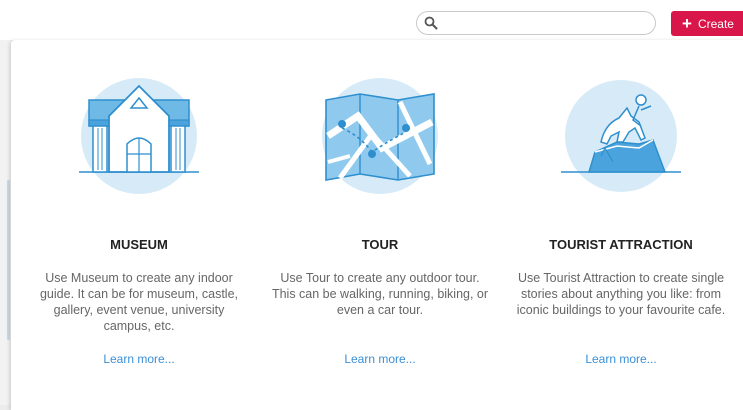 The width and height of the screenshot is (743, 410). Describe the element at coordinates (139, 244) in the screenshot. I see `museum-title: MUSEUM` at that location.